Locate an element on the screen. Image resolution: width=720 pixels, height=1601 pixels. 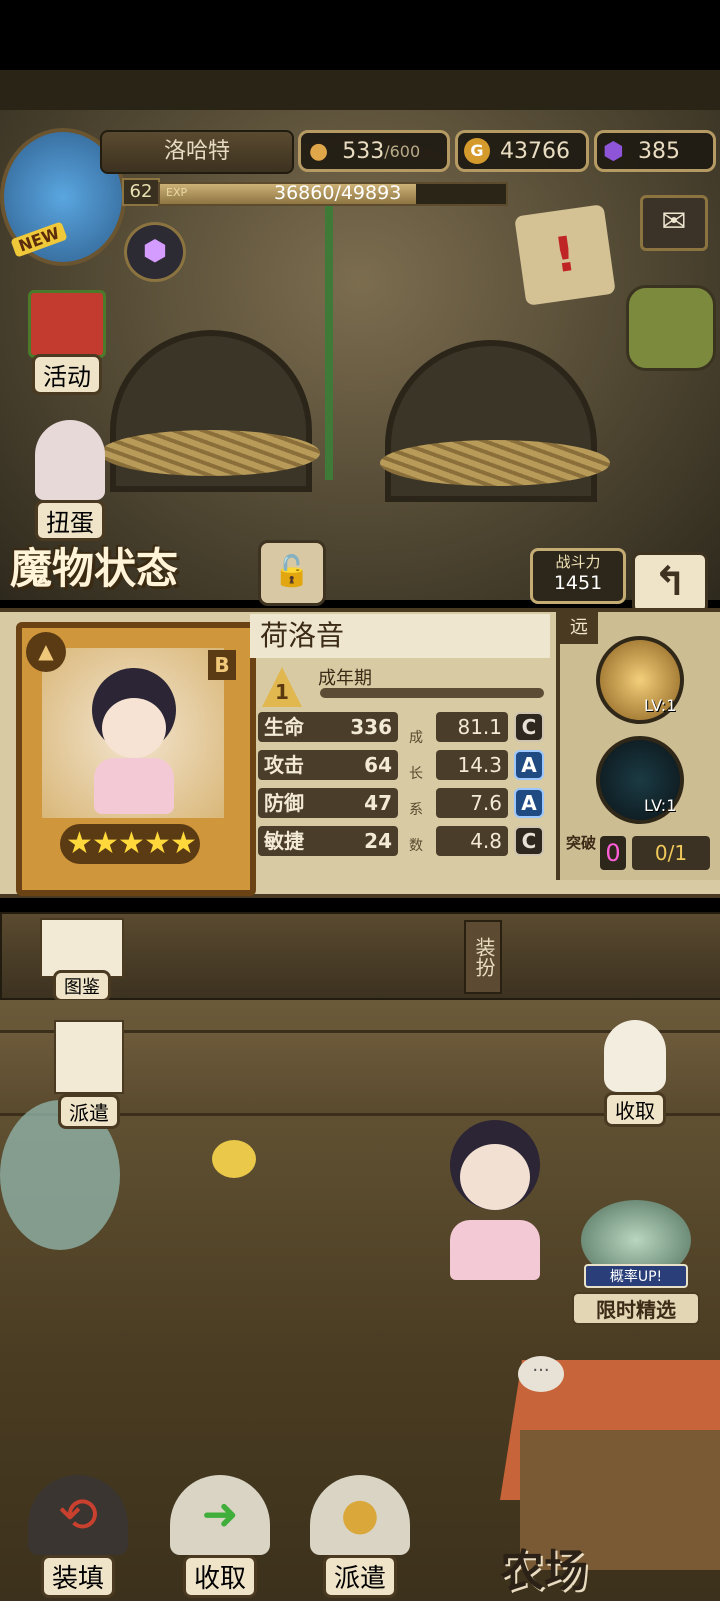
backpack-icon is located at coordinates (671, 328).